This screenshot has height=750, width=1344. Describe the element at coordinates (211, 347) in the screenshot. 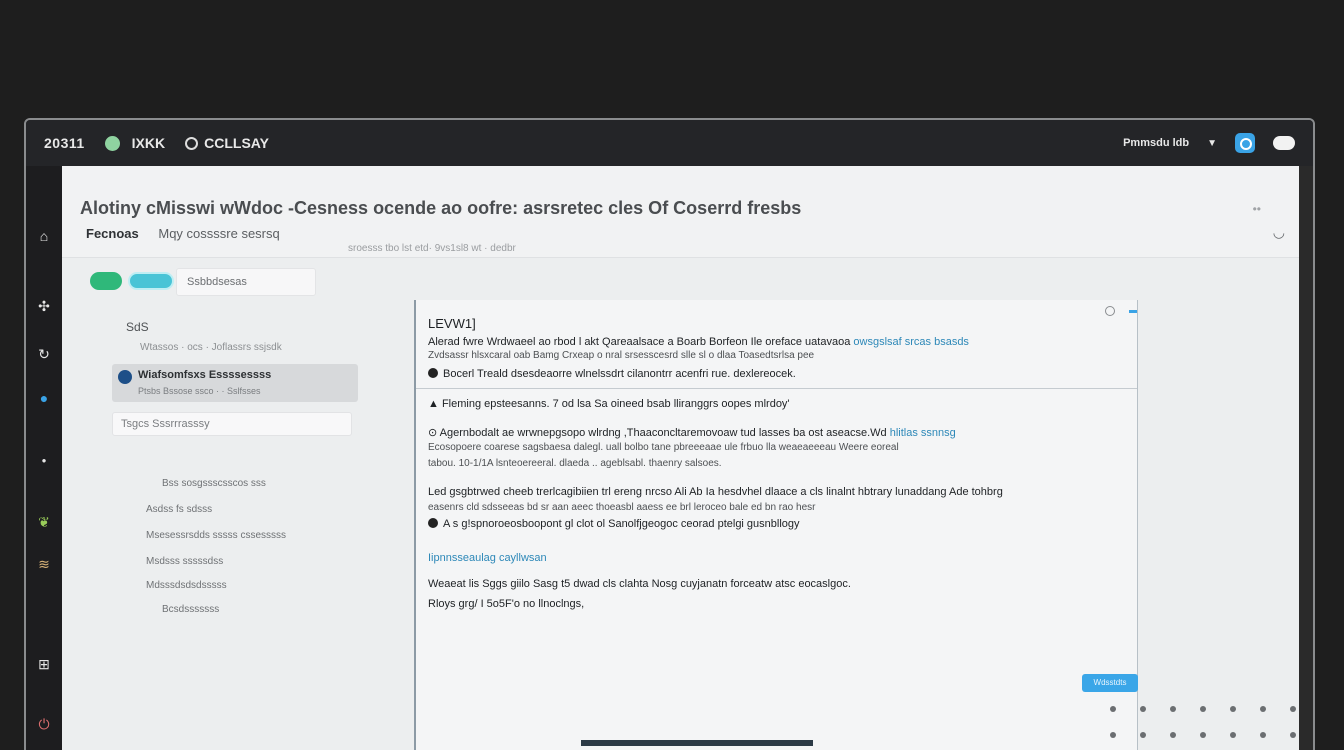

I see `panel-sub: Wtassos · ocs · Joflassrs ssjsdk` at that location.